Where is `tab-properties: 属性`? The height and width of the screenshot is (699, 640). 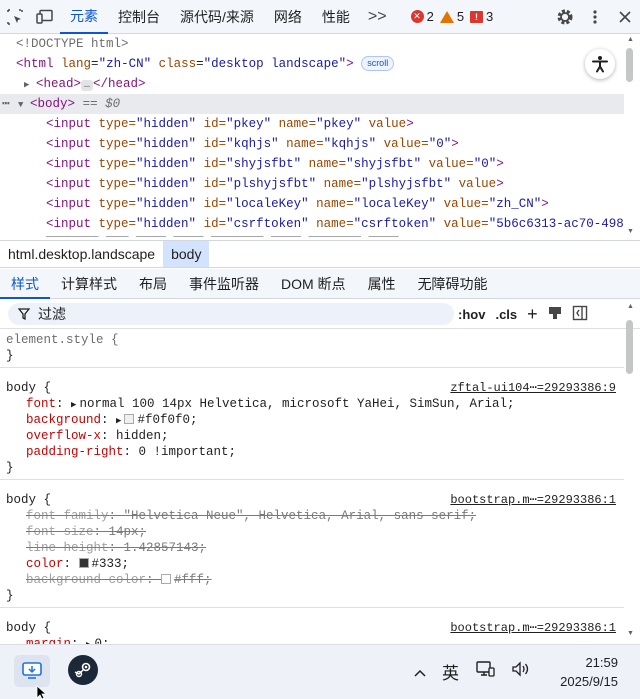 tab-properties: 属性 is located at coordinates (382, 284).